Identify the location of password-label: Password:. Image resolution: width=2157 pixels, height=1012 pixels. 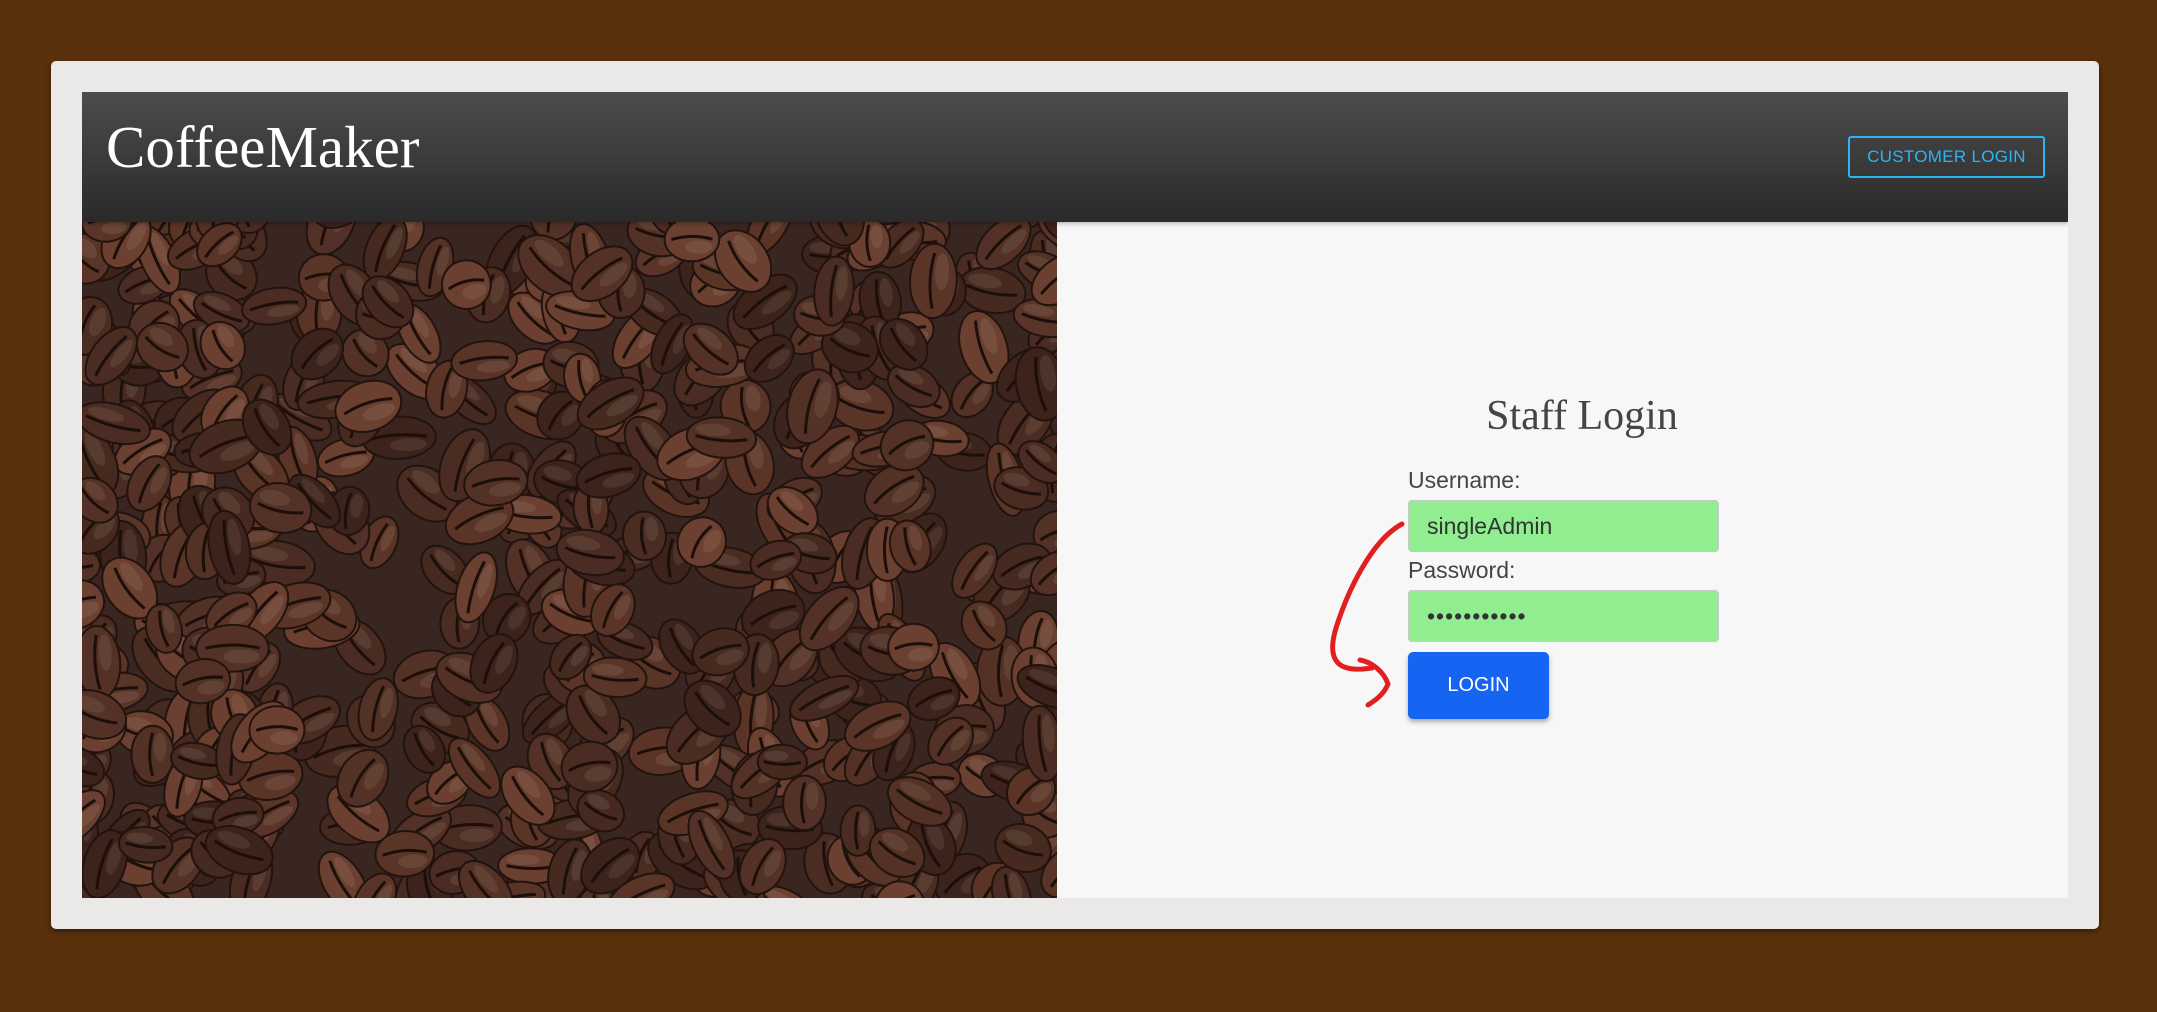
(1462, 570).